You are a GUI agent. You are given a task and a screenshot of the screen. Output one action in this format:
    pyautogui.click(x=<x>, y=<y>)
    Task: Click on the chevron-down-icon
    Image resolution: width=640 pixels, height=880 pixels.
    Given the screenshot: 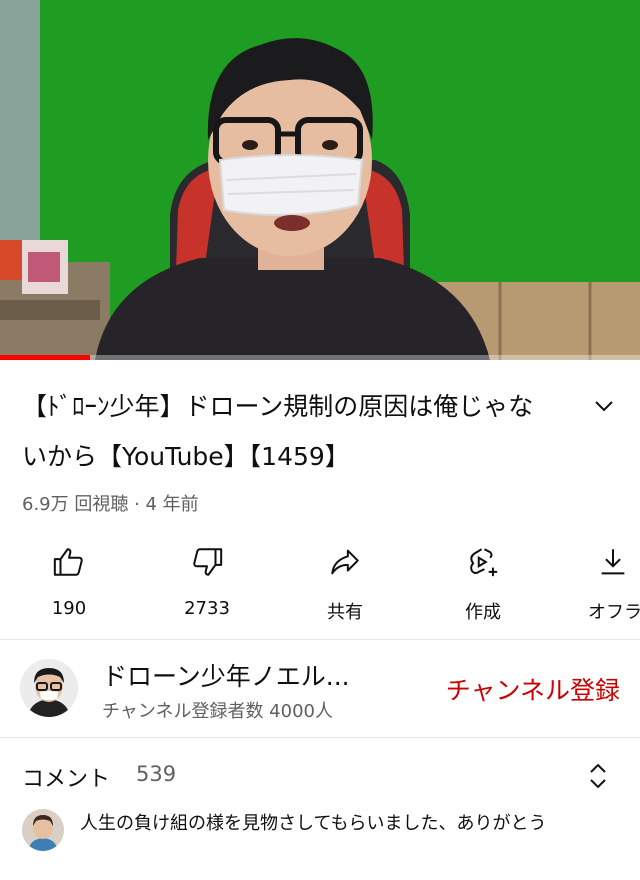 What is the action you would take?
    pyautogui.click(x=604, y=406)
    